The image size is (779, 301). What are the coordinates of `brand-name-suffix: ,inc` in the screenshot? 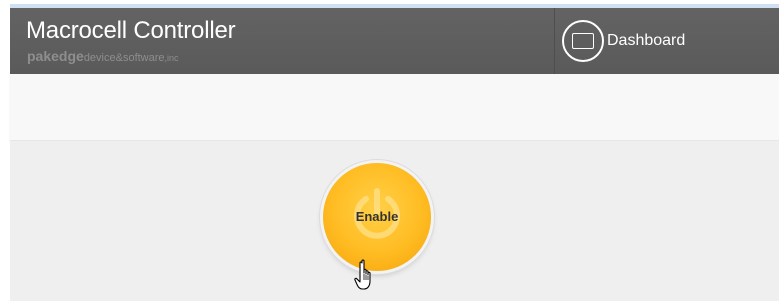 It's located at (171, 58).